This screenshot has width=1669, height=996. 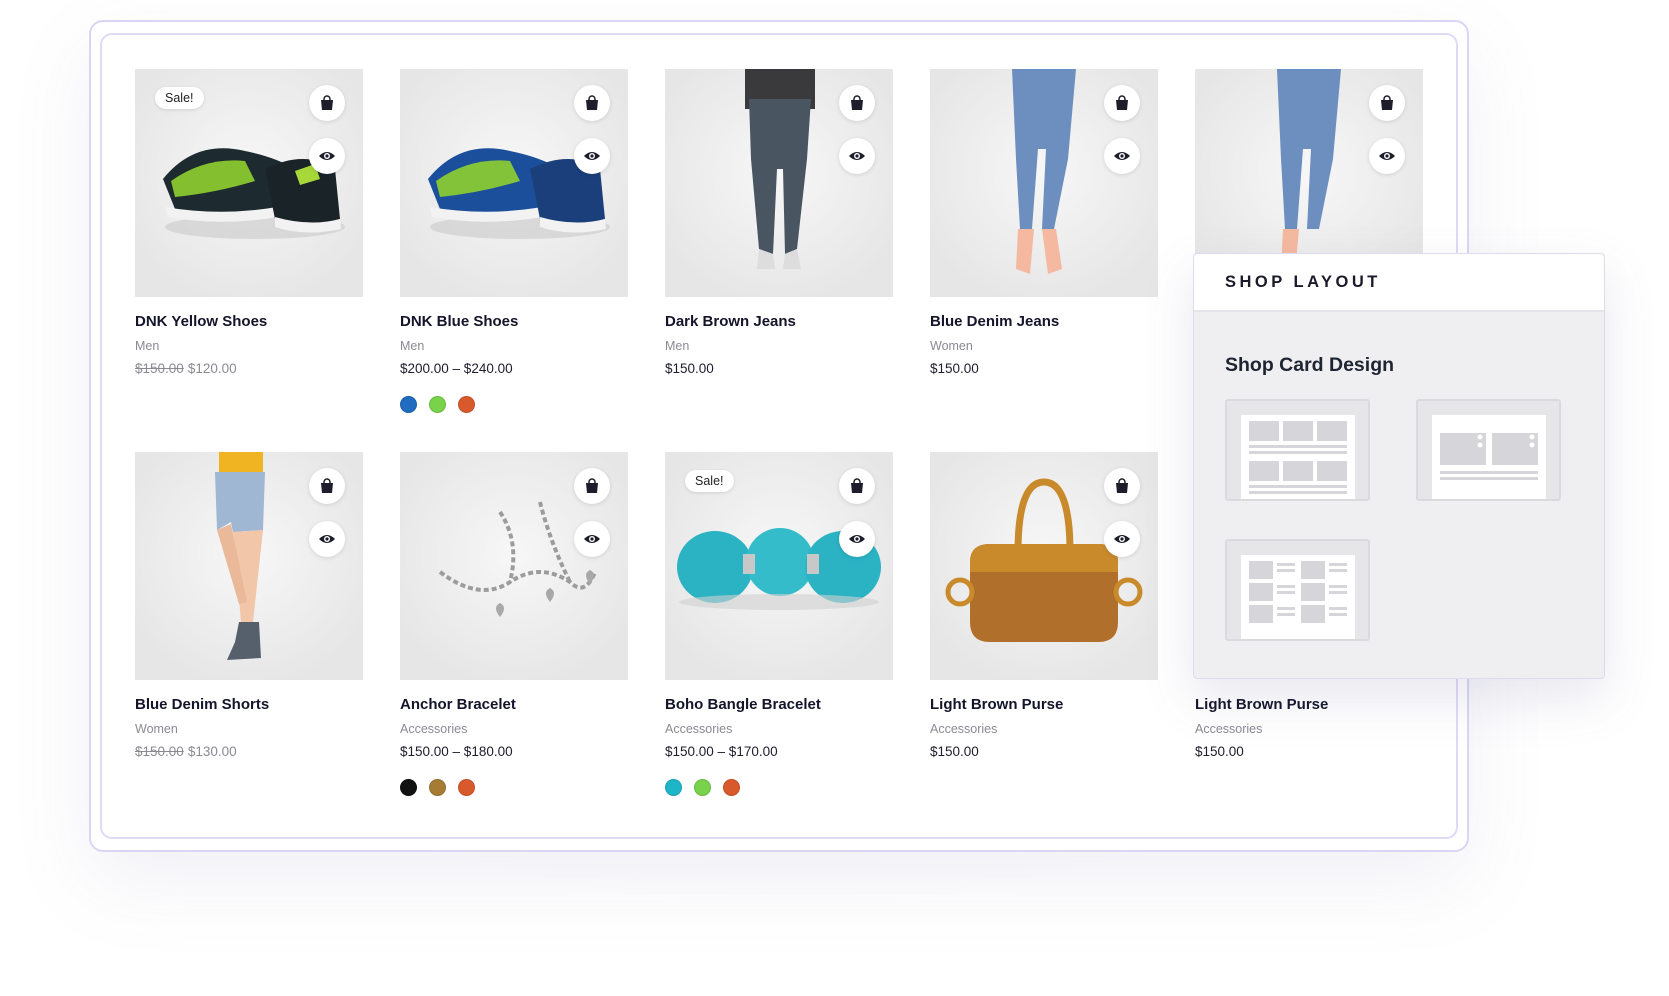 What do you see at coordinates (459, 321) in the screenshot?
I see `product-title: DNK Blue Shoes` at bounding box center [459, 321].